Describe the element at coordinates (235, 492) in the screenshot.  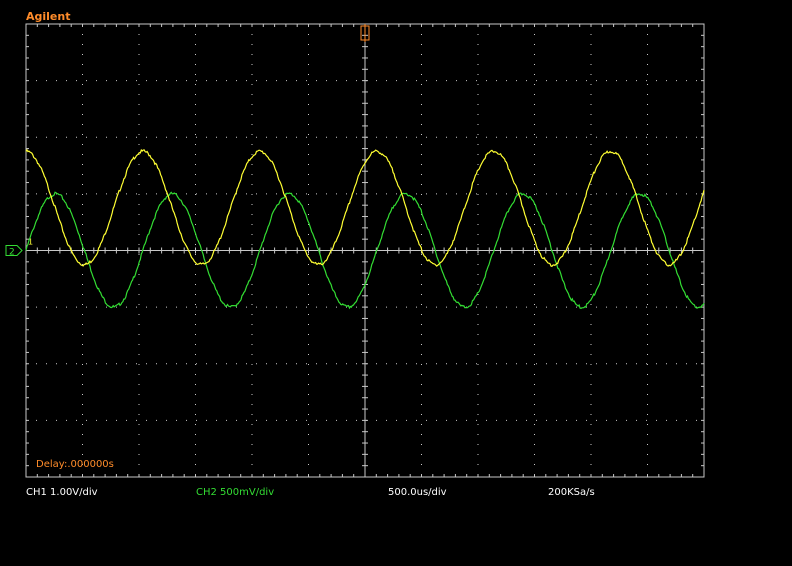
I see `ch2-scale-readout: CH2 500mV/div` at that location.